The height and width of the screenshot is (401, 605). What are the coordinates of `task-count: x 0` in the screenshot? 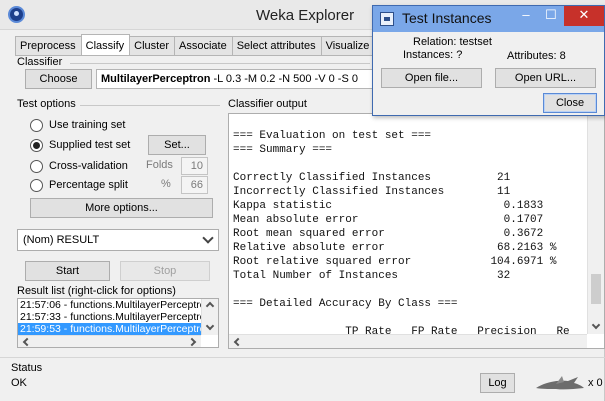 It's located at (595, 383).